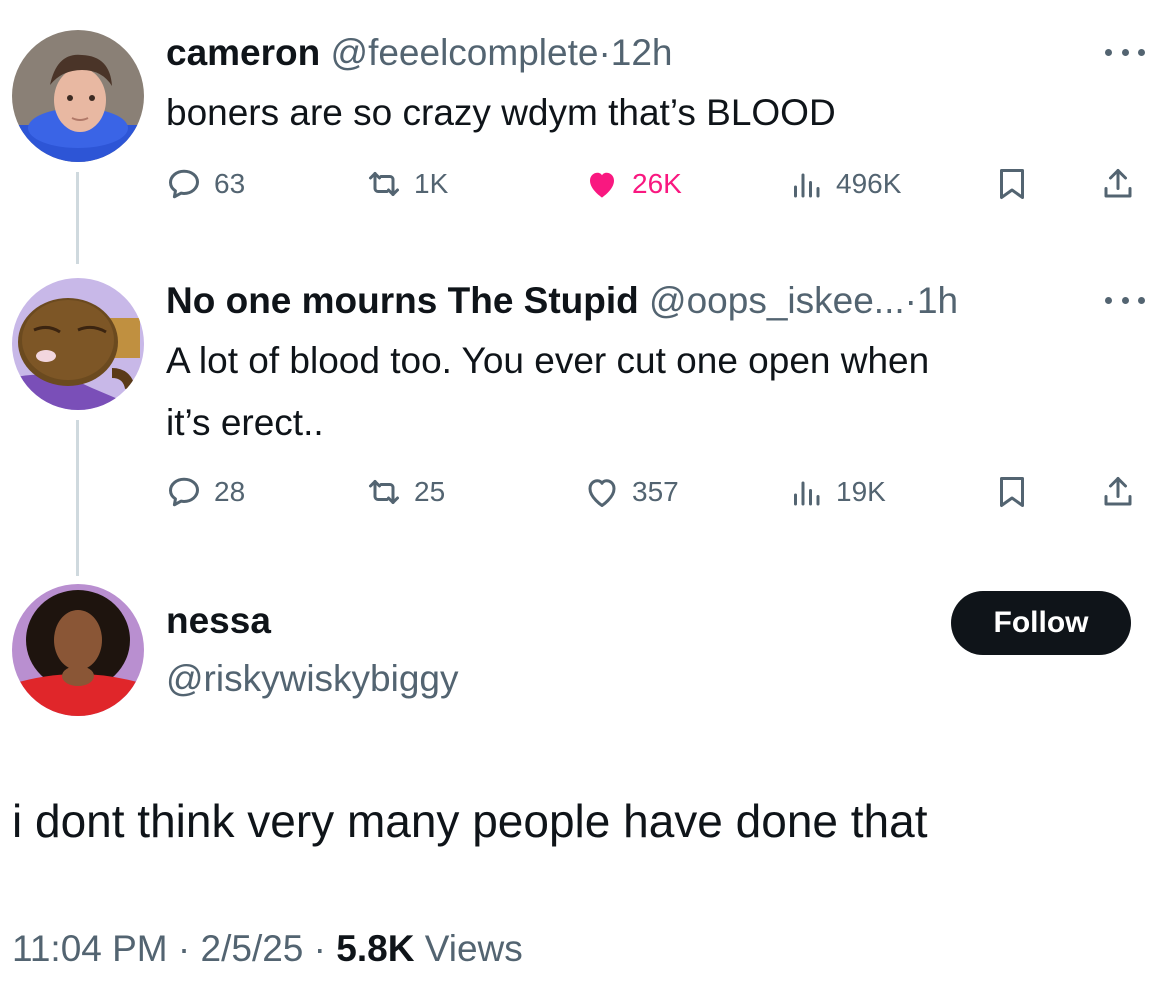  Describe the element at coordinates (218, 621) in the screenshot. I see `display-name: nessa` at that location.